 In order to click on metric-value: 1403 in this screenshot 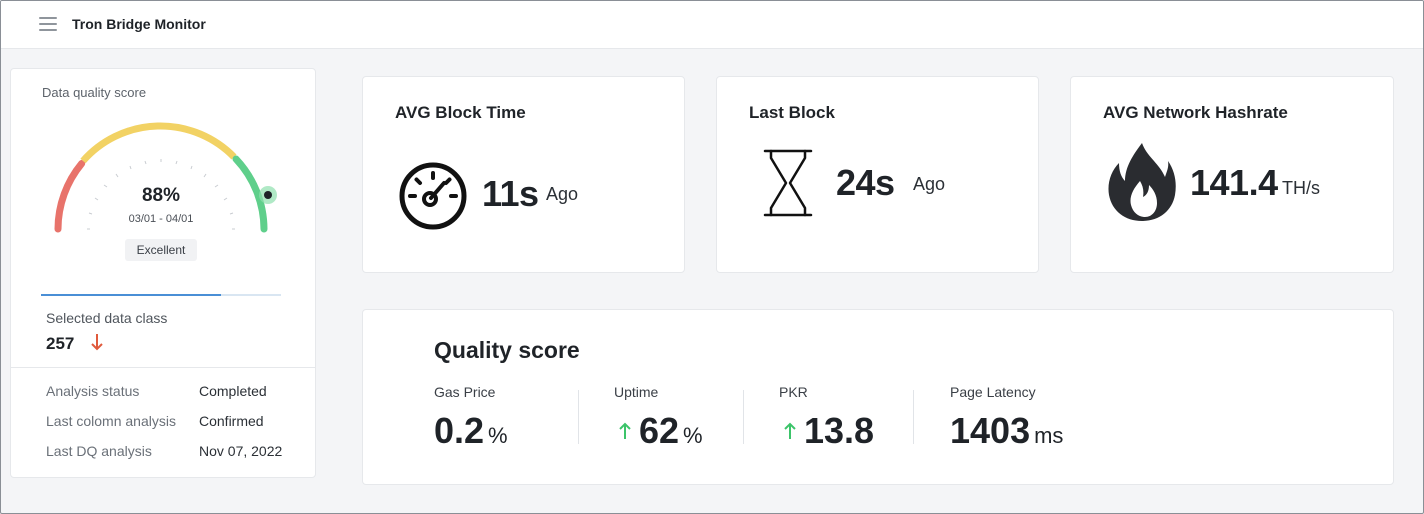, I will do `click(990, 430)`.